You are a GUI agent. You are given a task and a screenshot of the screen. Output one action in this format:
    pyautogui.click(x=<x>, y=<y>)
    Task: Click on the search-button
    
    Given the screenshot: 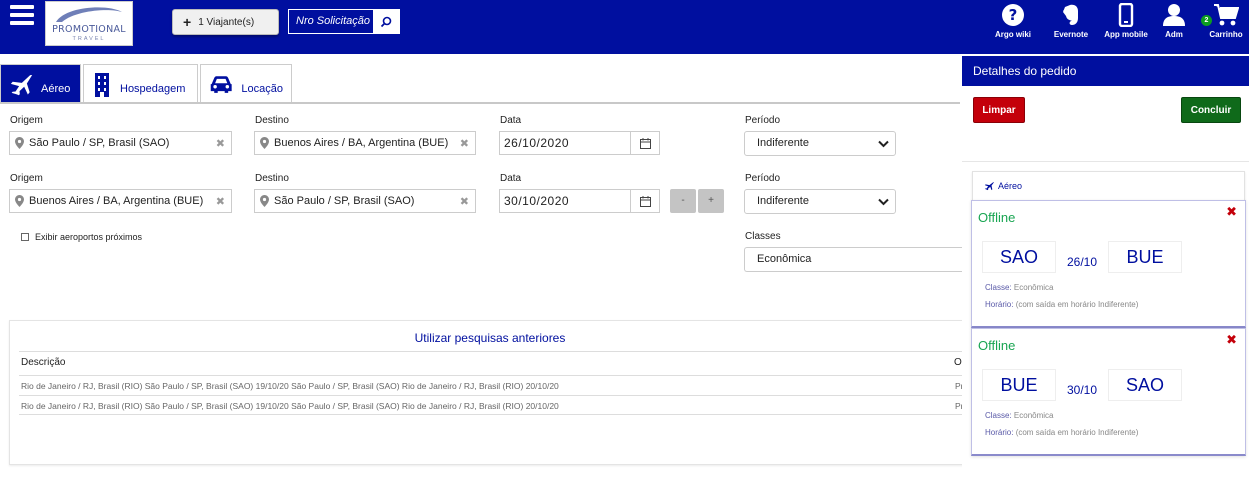 What is the action you would take?
    pyautogui.click(x=386, y=21)
    